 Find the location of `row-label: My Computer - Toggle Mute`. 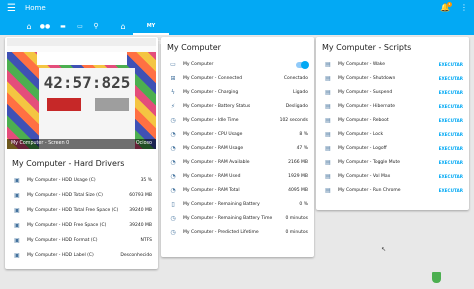

row-label: My Computer - Toggle Mute is located at coordinates (369, 162).